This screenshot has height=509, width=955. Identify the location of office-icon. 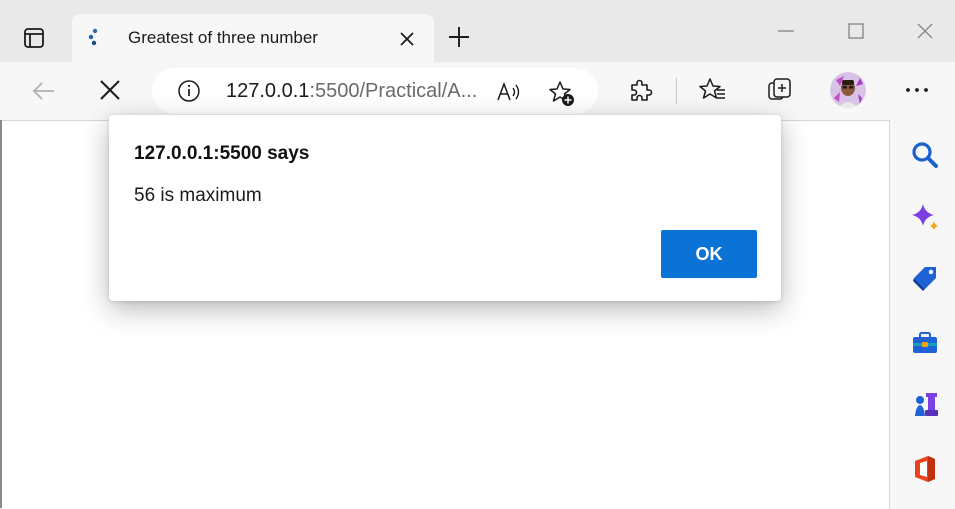
(925, 469).